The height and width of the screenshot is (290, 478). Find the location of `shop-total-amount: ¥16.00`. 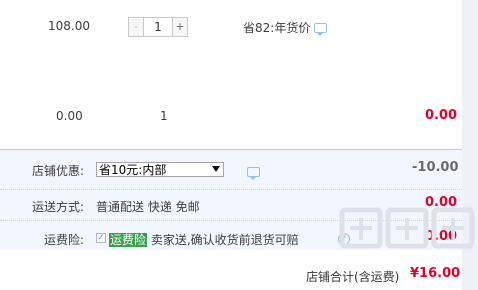

shop-total-amount: ¥16.00 is located at coordinates (435, 273).